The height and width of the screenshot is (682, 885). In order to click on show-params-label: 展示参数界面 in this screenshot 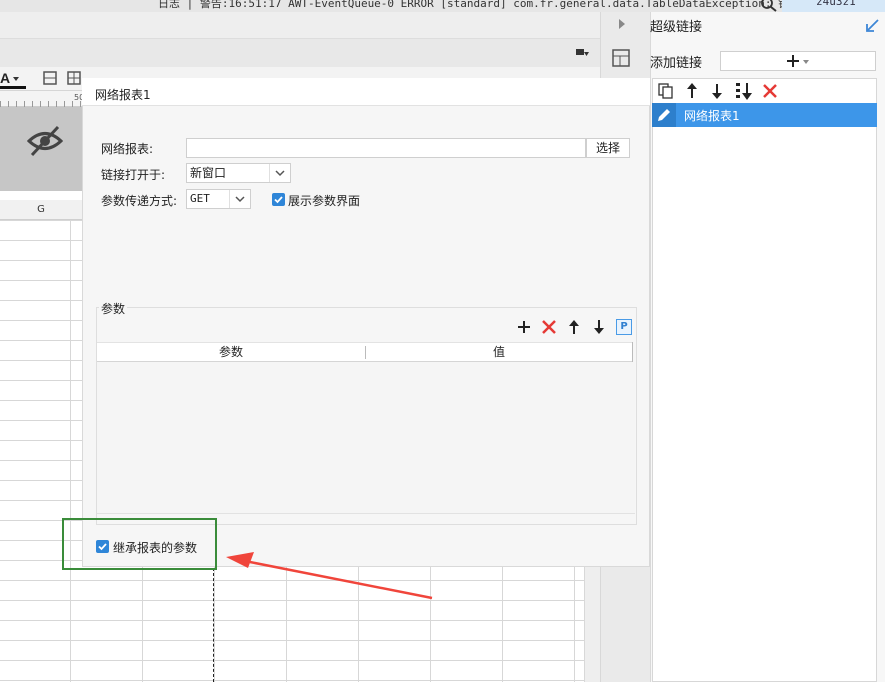, I will do `click(324, 201)`.